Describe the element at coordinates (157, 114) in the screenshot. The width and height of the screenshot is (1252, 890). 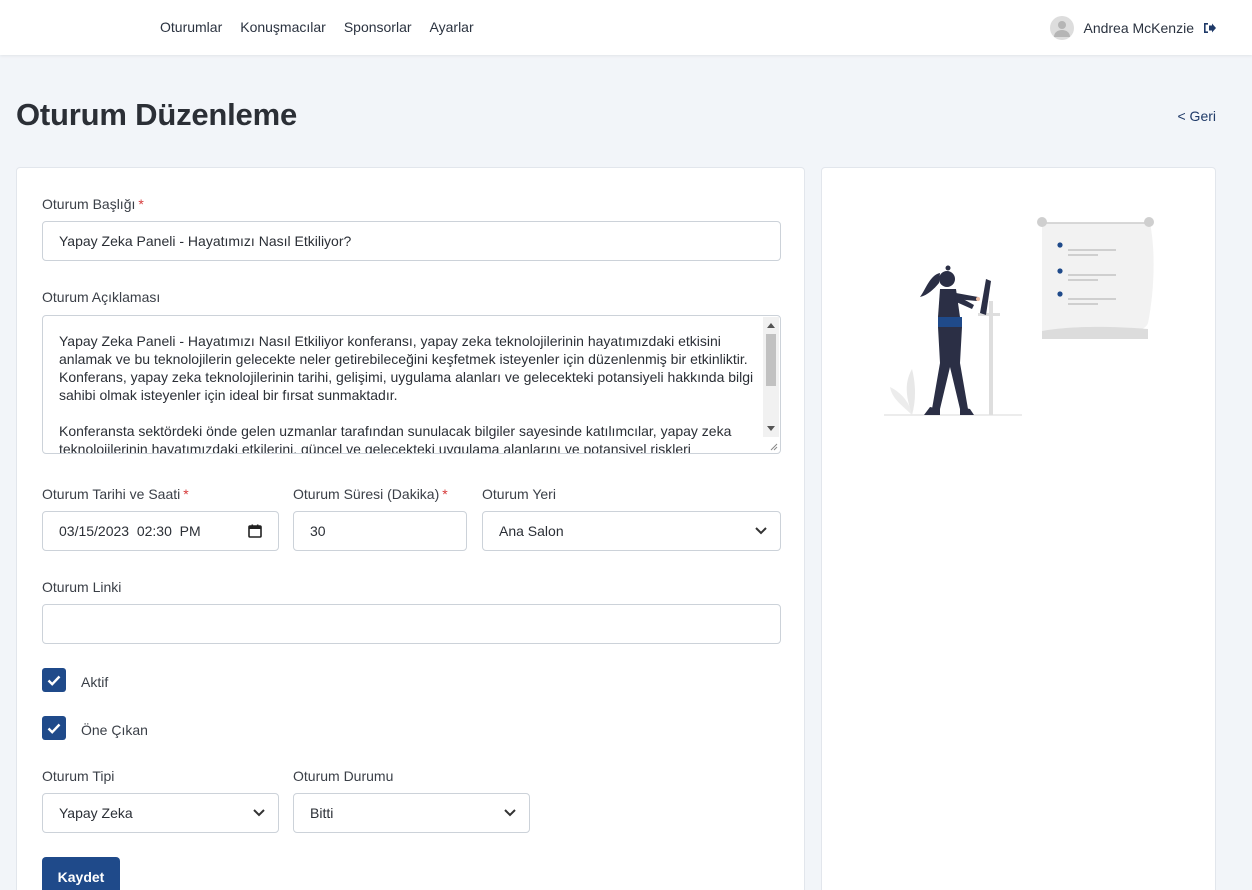
I see `page-title: Oturum Düzenleme` at that location.